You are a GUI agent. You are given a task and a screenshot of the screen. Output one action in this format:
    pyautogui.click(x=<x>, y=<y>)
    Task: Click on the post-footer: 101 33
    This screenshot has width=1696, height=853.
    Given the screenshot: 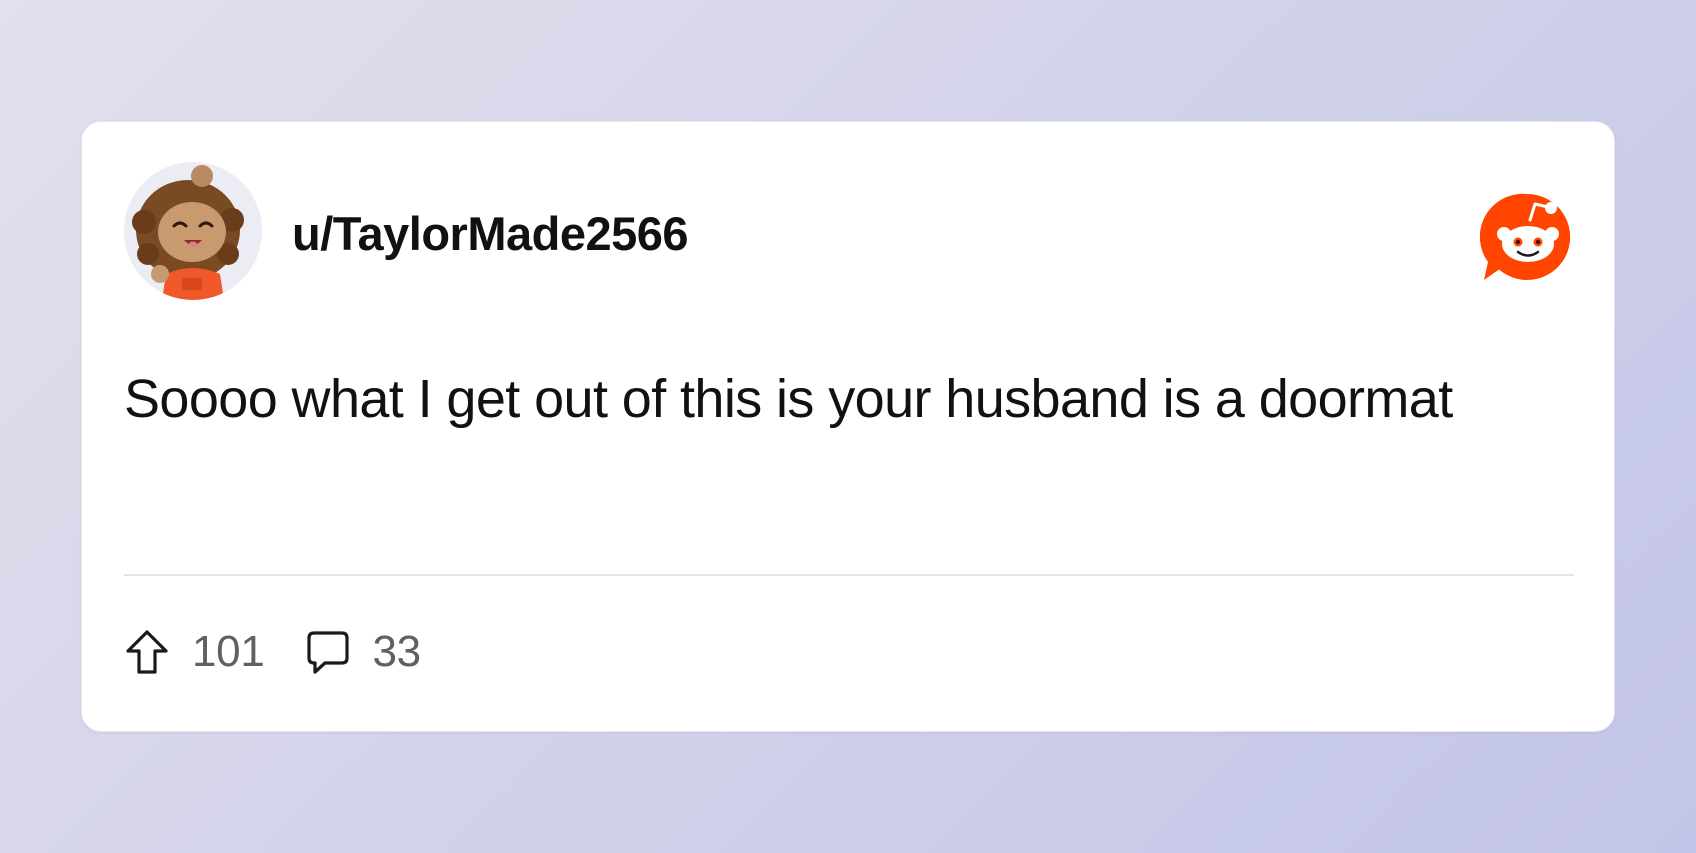 What is the action you would take?
    pyautogui.click(x=292, y=652)
    